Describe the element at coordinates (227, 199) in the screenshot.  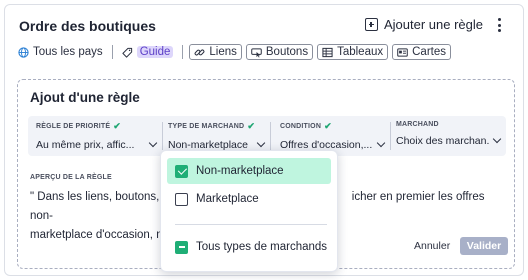
I see `option-label: Marketplace` at that location.